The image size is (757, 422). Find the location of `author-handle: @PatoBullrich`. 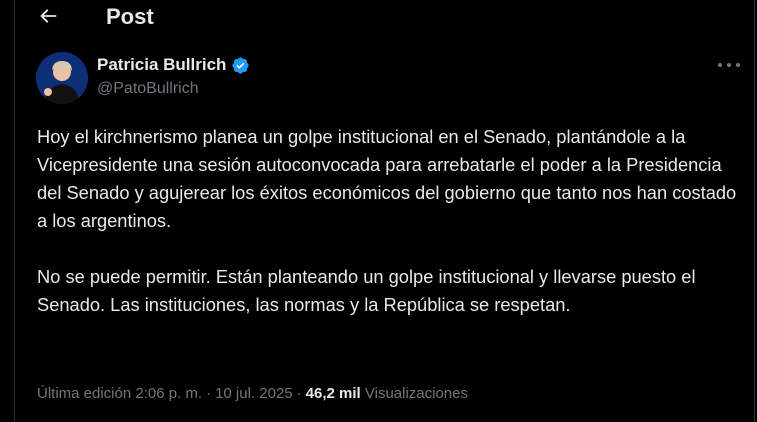

author-handle: @PatoBullrich is located at coordinates (148, 89).